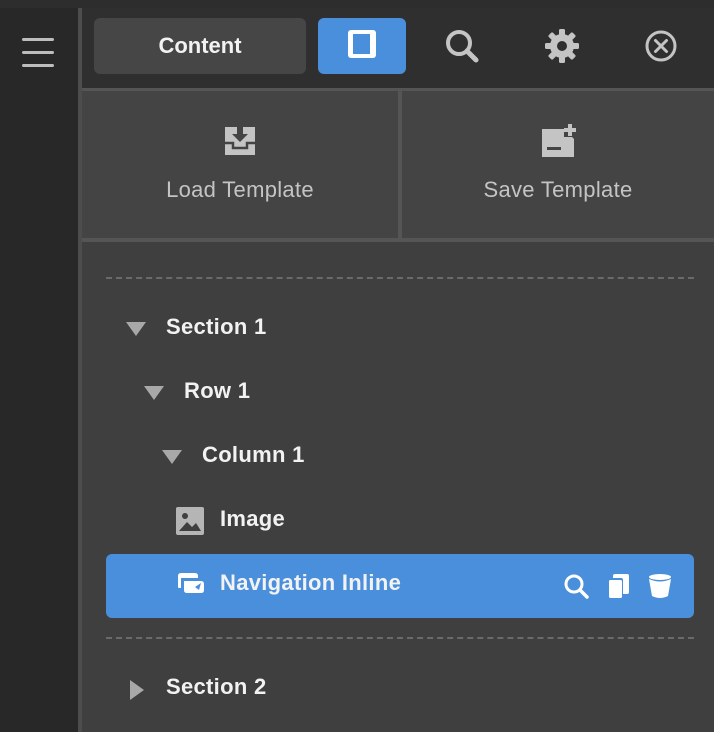 Image resolution: width=714 pixels, height=732 pixels. I want to click on top-strip, so click(357, 4).